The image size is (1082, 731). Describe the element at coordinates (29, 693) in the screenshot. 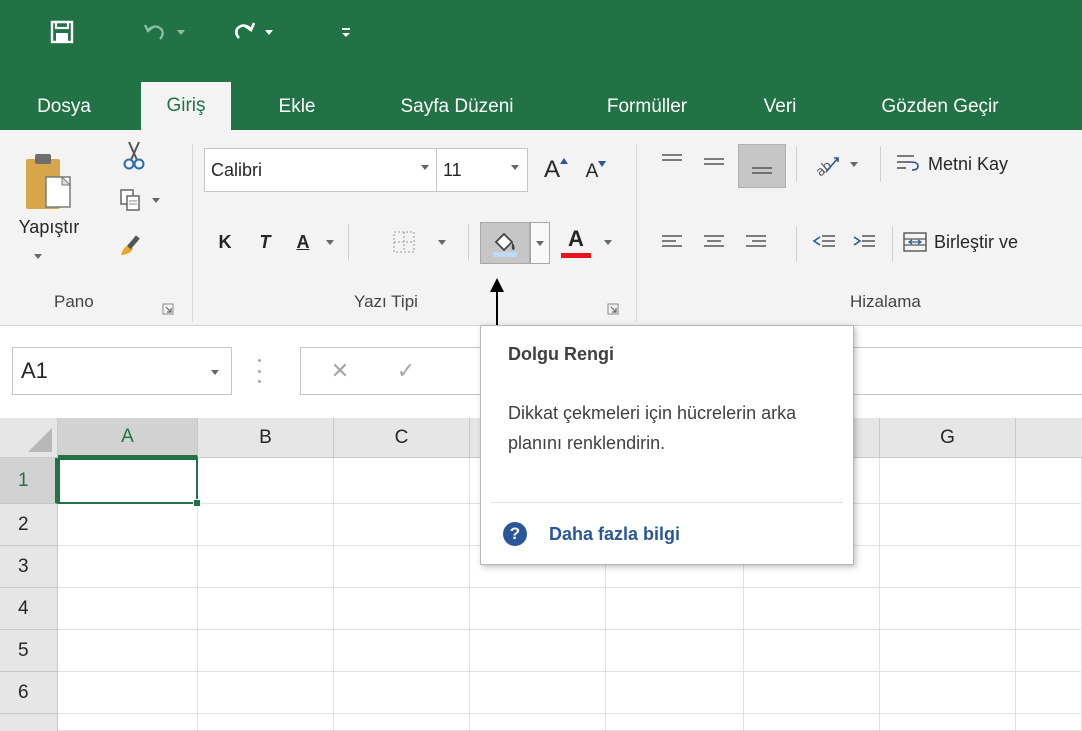

I see `row-header-6: 6` at that location.